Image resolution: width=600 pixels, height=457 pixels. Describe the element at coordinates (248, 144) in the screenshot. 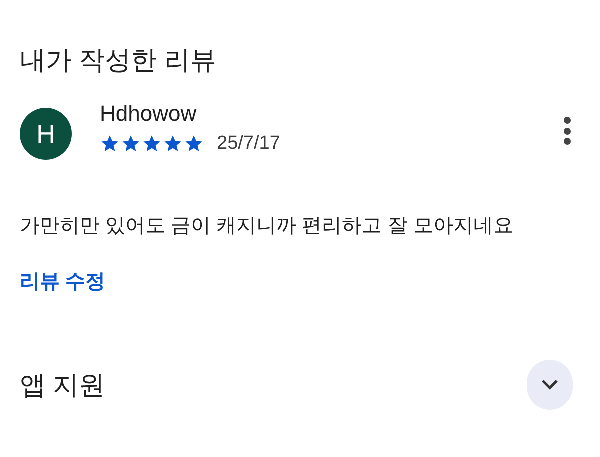

I see `review-date: 25/7/17` at that location.